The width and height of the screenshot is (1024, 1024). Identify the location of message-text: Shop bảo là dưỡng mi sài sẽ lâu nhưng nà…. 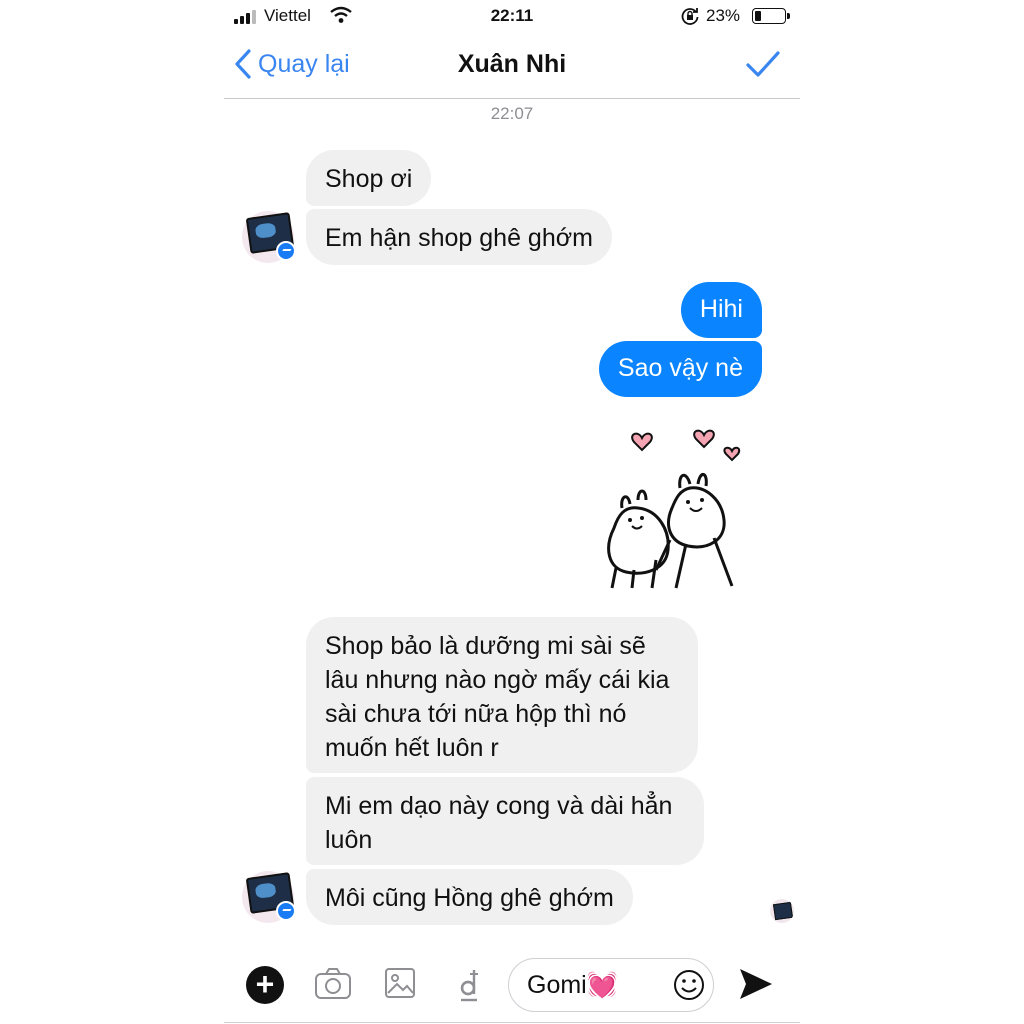
(497, 697).